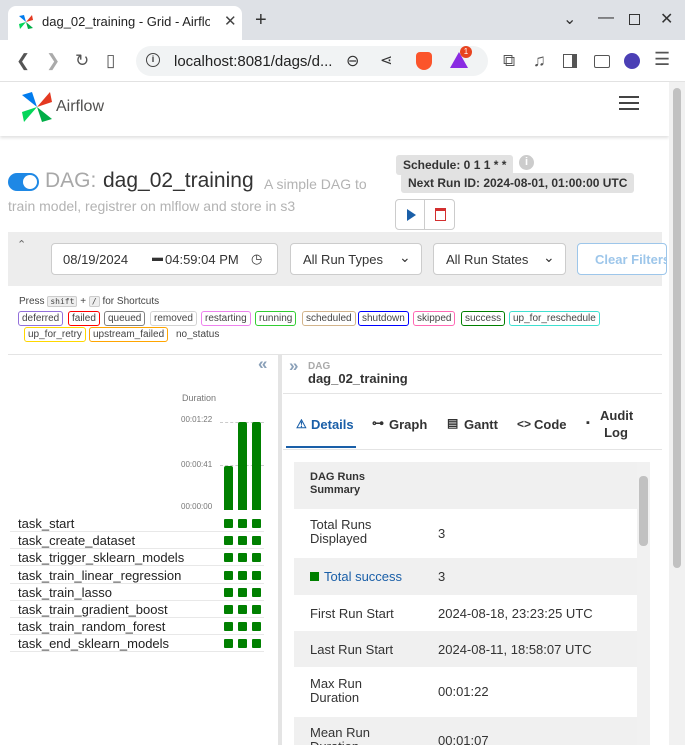 This screenshot has width=685, height=745. Describe the element at coordinates (41, 318) in the screenshot. I see `state-chip-deferred: deferred` at that location.